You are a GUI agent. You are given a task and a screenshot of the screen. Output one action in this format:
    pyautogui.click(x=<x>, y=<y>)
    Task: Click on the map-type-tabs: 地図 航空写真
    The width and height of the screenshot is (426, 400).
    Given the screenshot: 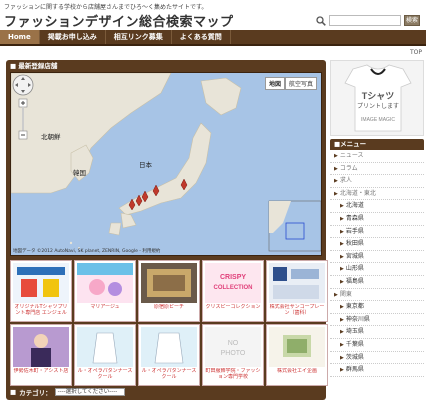 What is the action you would take?
    pyautogui.click(x=290, y=83)
    